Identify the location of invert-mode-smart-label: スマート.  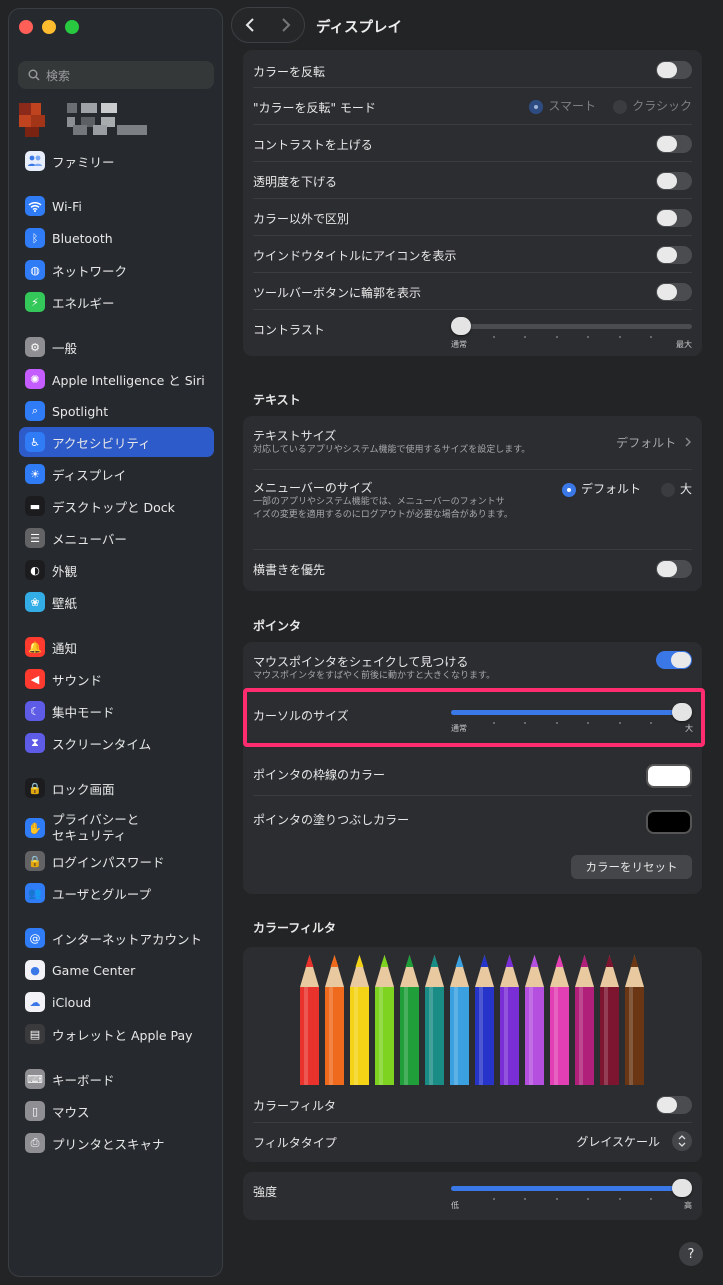
(572, 106).